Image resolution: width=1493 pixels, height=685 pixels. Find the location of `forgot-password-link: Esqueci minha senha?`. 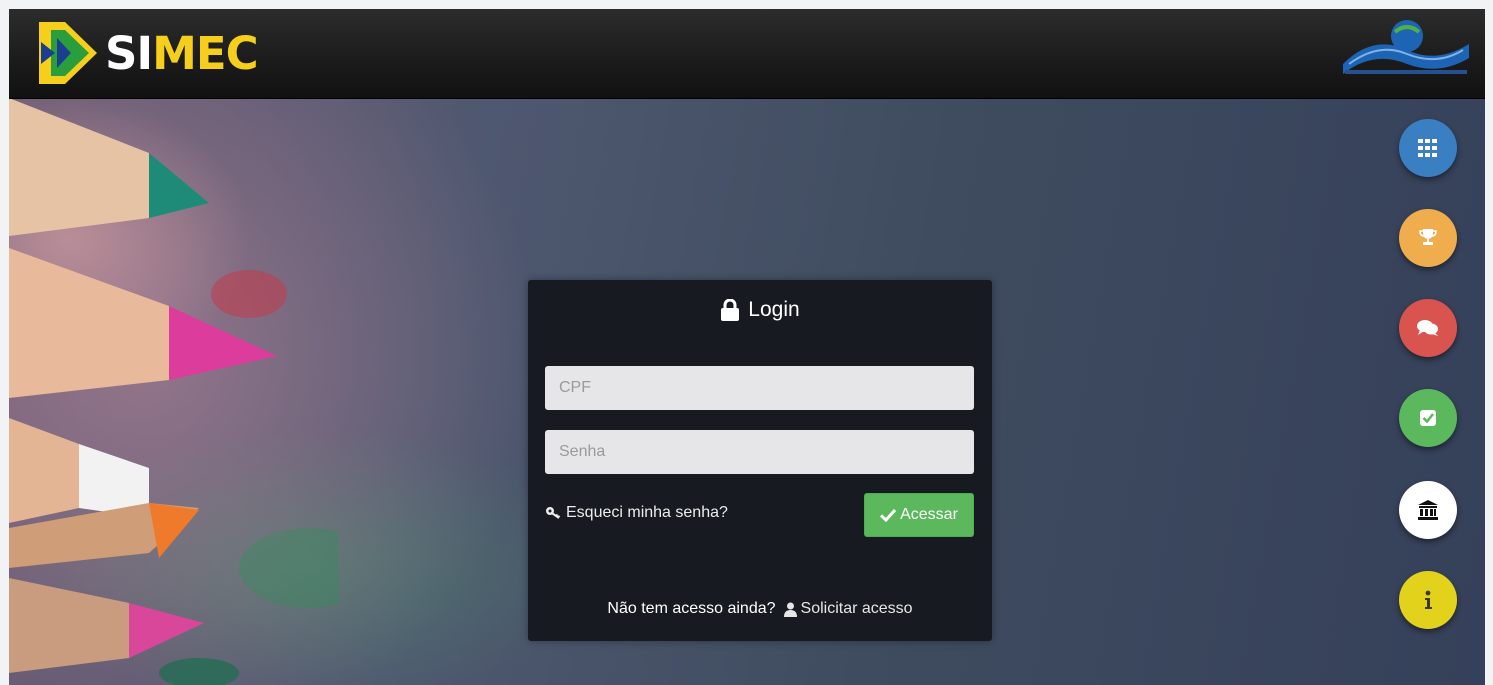

forgot-password-link: Esqueci minha senha? is located at coordinates (636, 513).